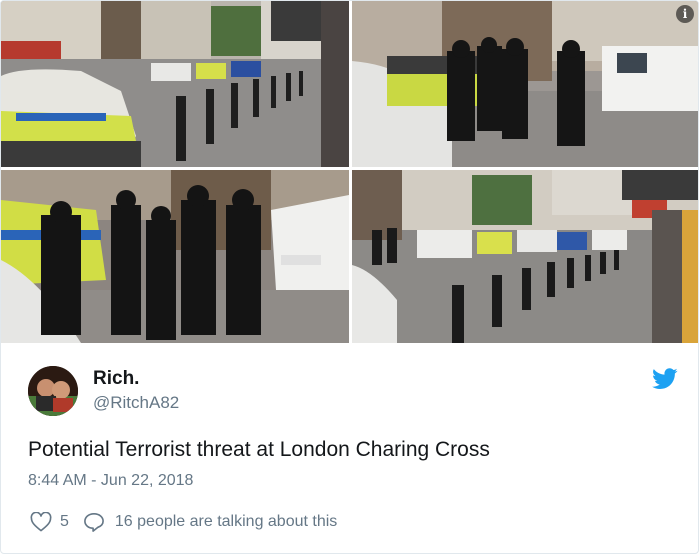  I want to click on like-action: 5, so click(49, 522).